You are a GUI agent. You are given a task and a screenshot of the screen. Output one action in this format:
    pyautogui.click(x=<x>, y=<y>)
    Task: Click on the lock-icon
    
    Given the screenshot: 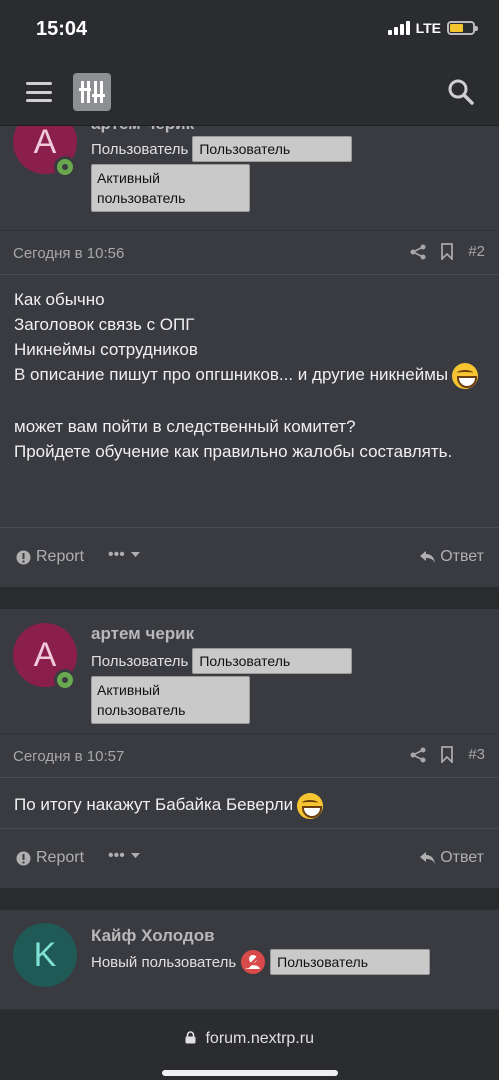 What is the action you would take?
    pyautogui.click(x=190, y=1037)
    